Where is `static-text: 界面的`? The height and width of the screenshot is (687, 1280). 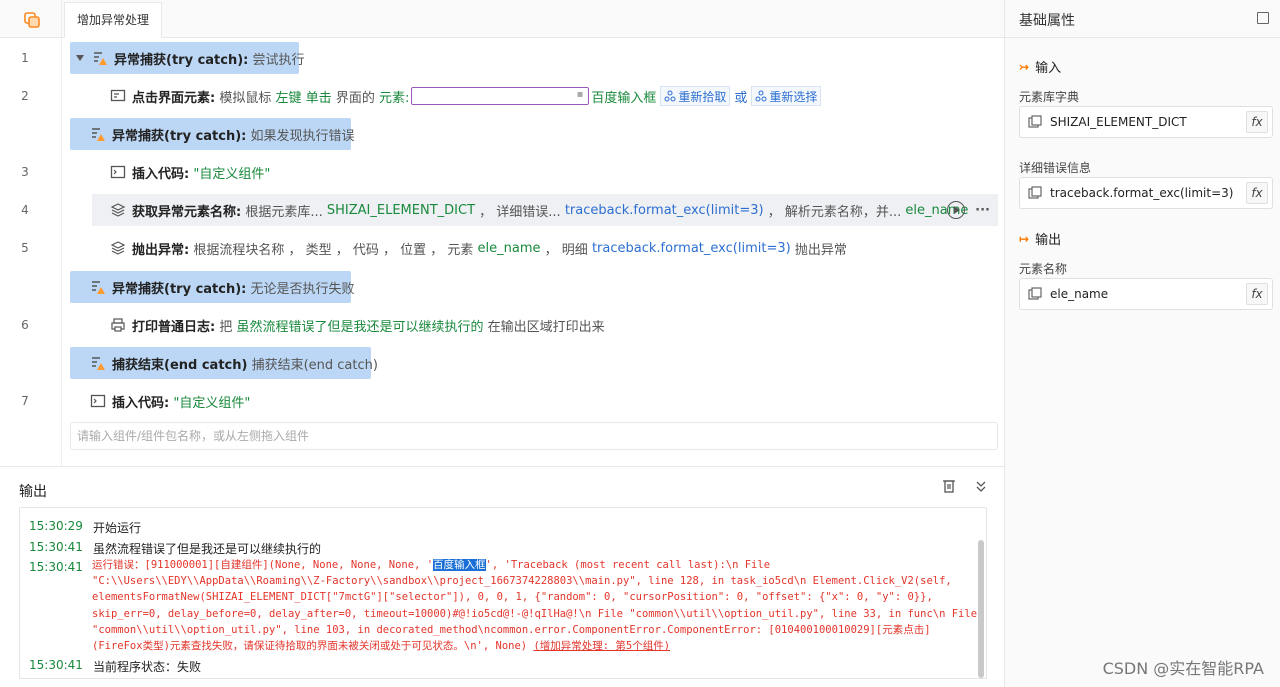 static-text: 界面的 is located at coordinates (355, 98).